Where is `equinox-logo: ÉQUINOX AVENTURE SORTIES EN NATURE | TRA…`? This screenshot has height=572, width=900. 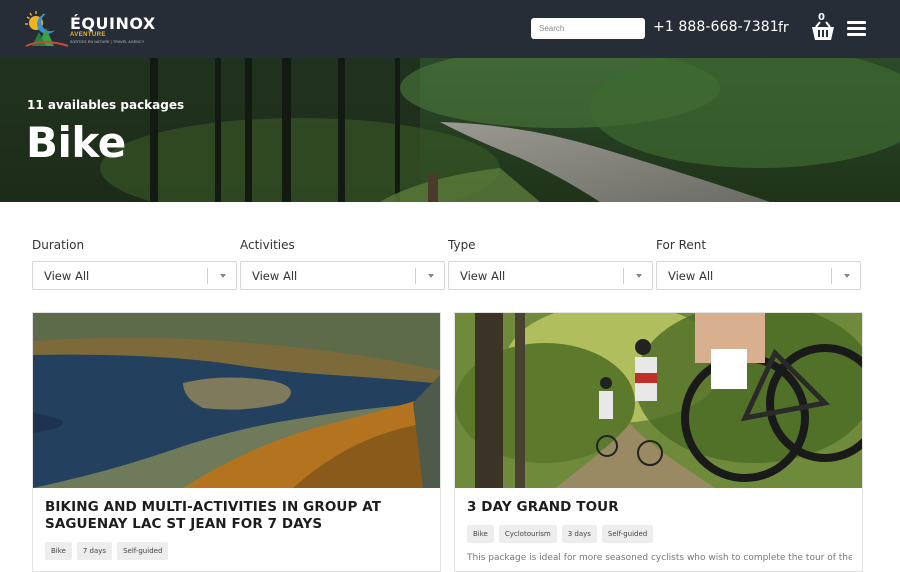
equinox-logo: ÉQUINOX AVENTURE SORTIES EN NATURE | TRA… is located at coordinates (89, 29).